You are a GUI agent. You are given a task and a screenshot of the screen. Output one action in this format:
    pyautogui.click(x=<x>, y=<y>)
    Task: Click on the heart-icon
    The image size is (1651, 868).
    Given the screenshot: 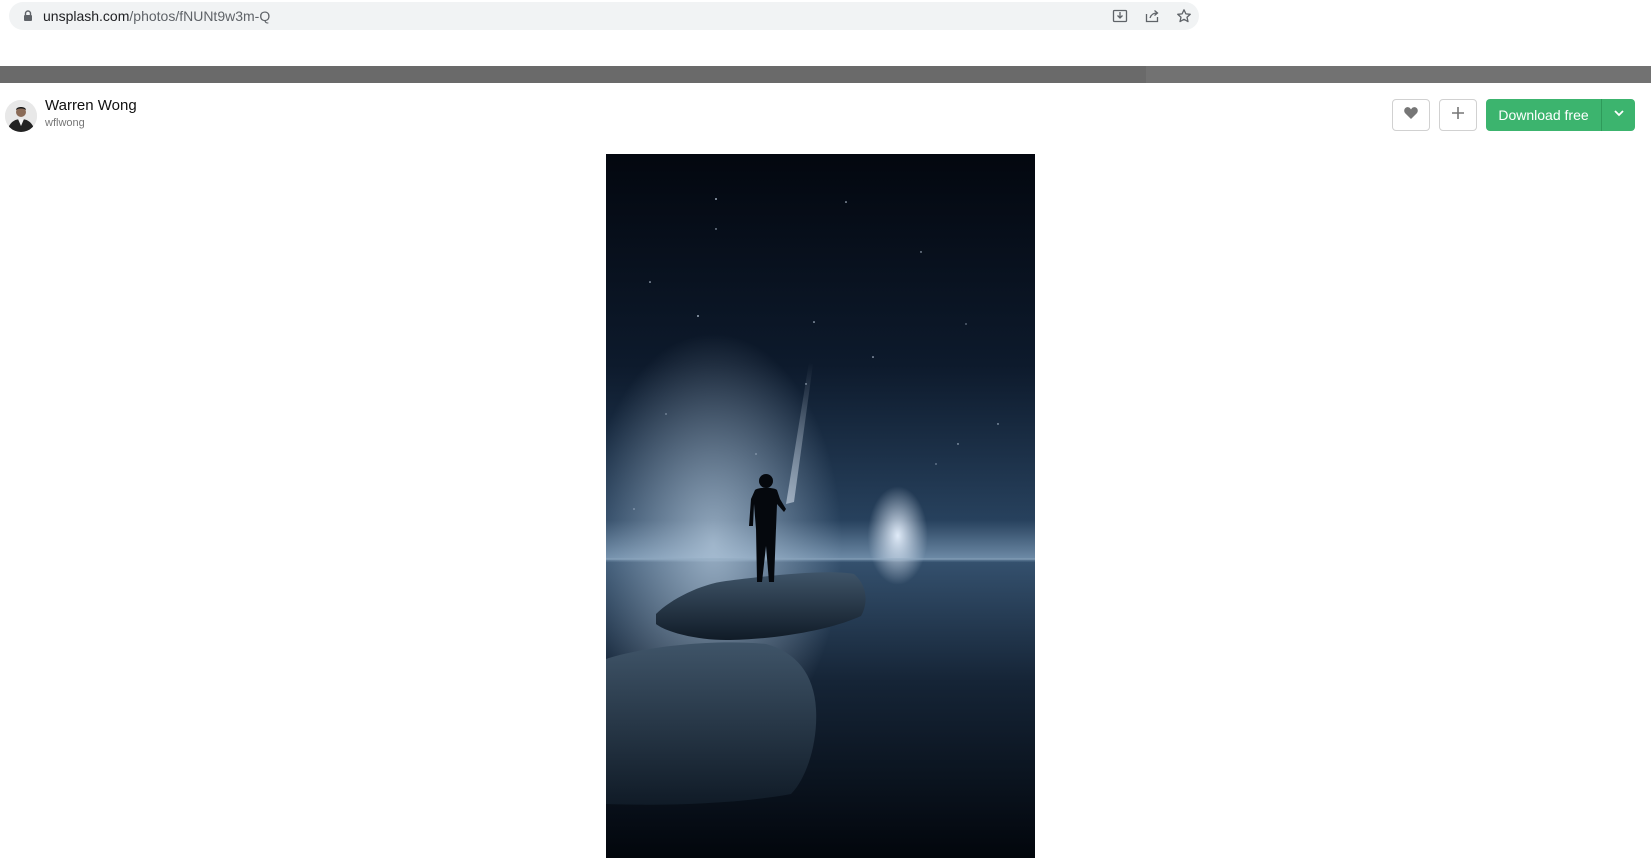 What is the action you would take?
    pyautogui.click(x=1411, y=115)
    